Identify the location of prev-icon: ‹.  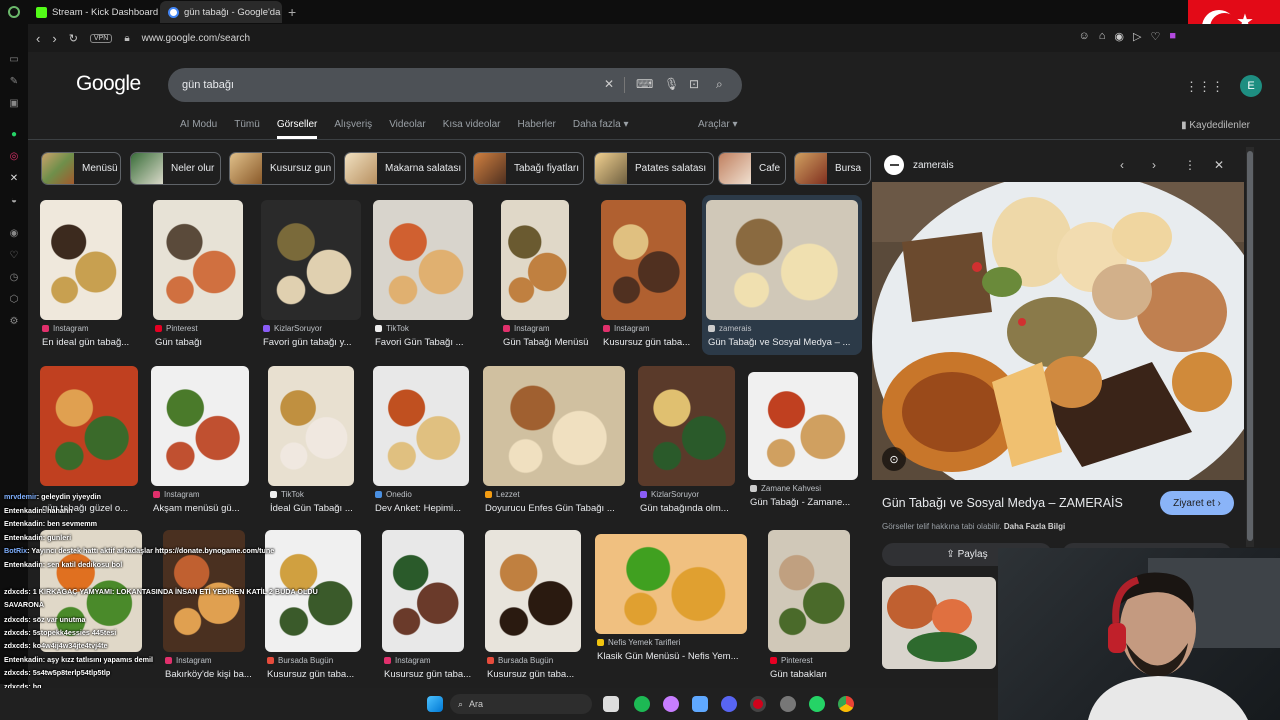
(1122, 165).